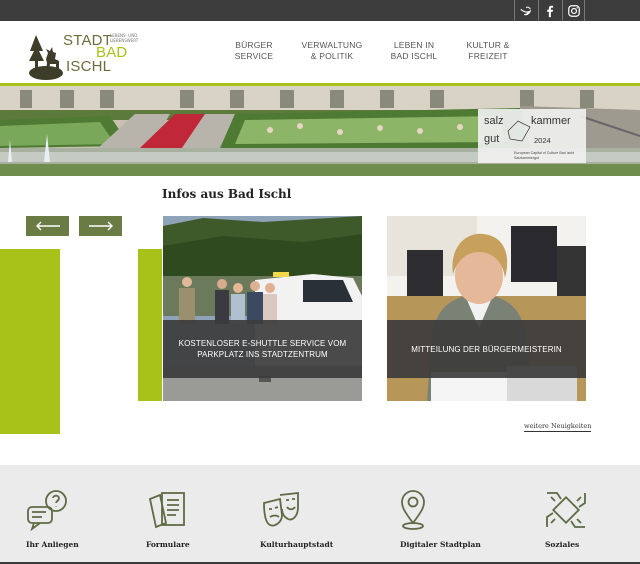  What do you see at coordinates (46, 57) in the screenshot?
I see `deer-tree-logo-icon` at bounding box center [46, 57].